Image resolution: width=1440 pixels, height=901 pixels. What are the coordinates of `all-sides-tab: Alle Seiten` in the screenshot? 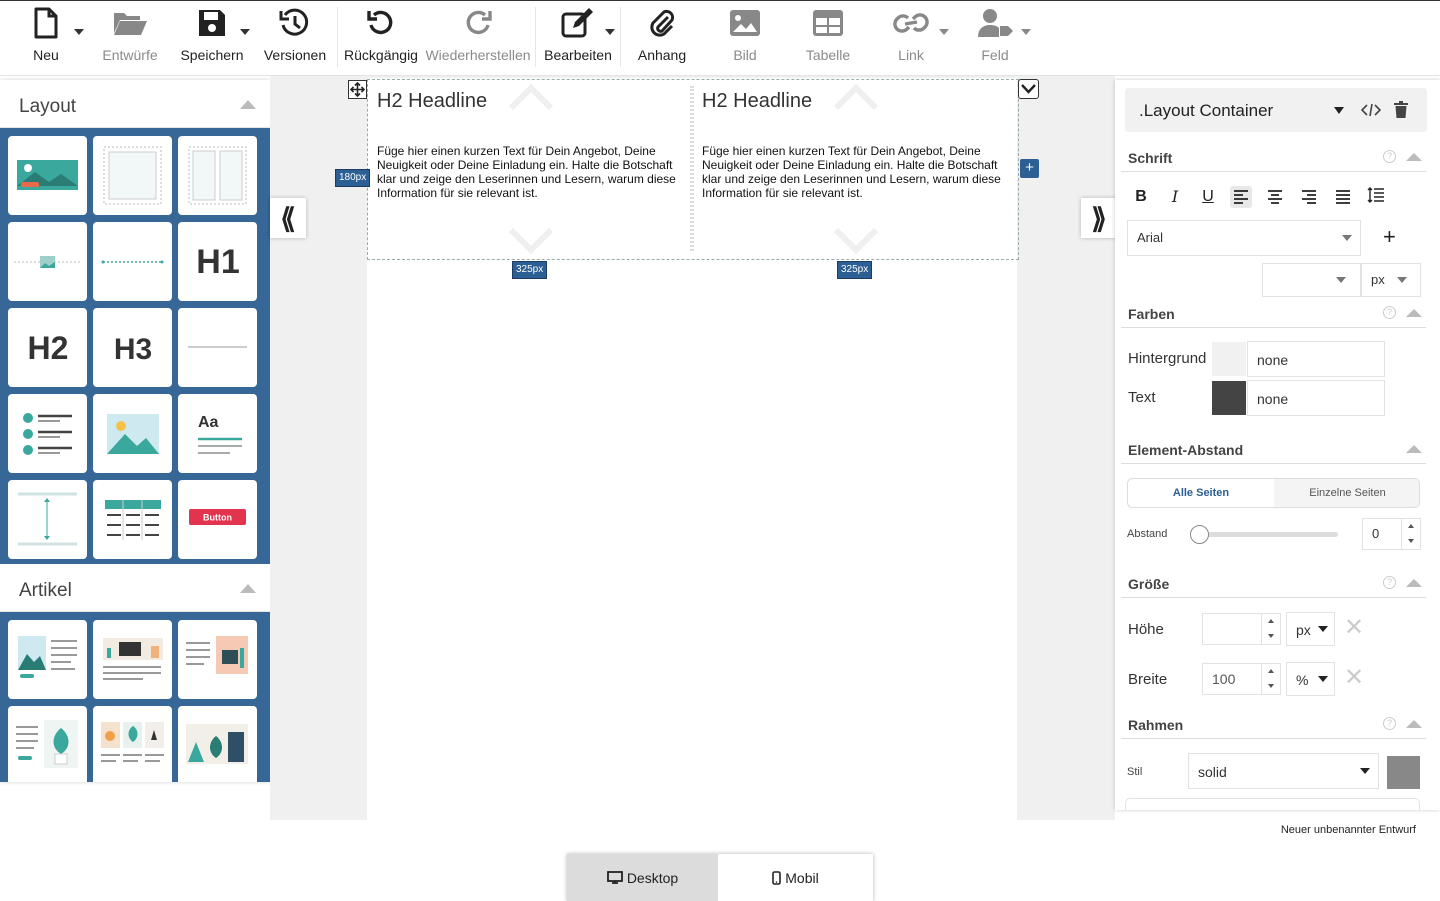 It's located at (1201, 493).